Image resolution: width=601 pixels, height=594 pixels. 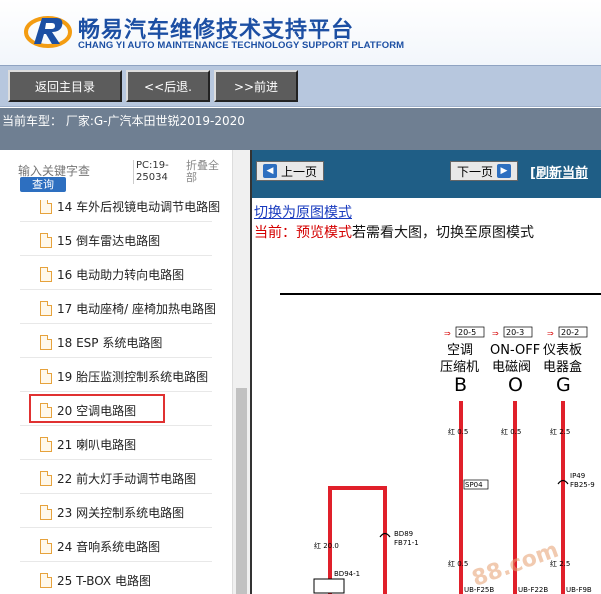 I want to click on tree-item-label: 16 电动助力转向电路图, so click(x=121, y=274).